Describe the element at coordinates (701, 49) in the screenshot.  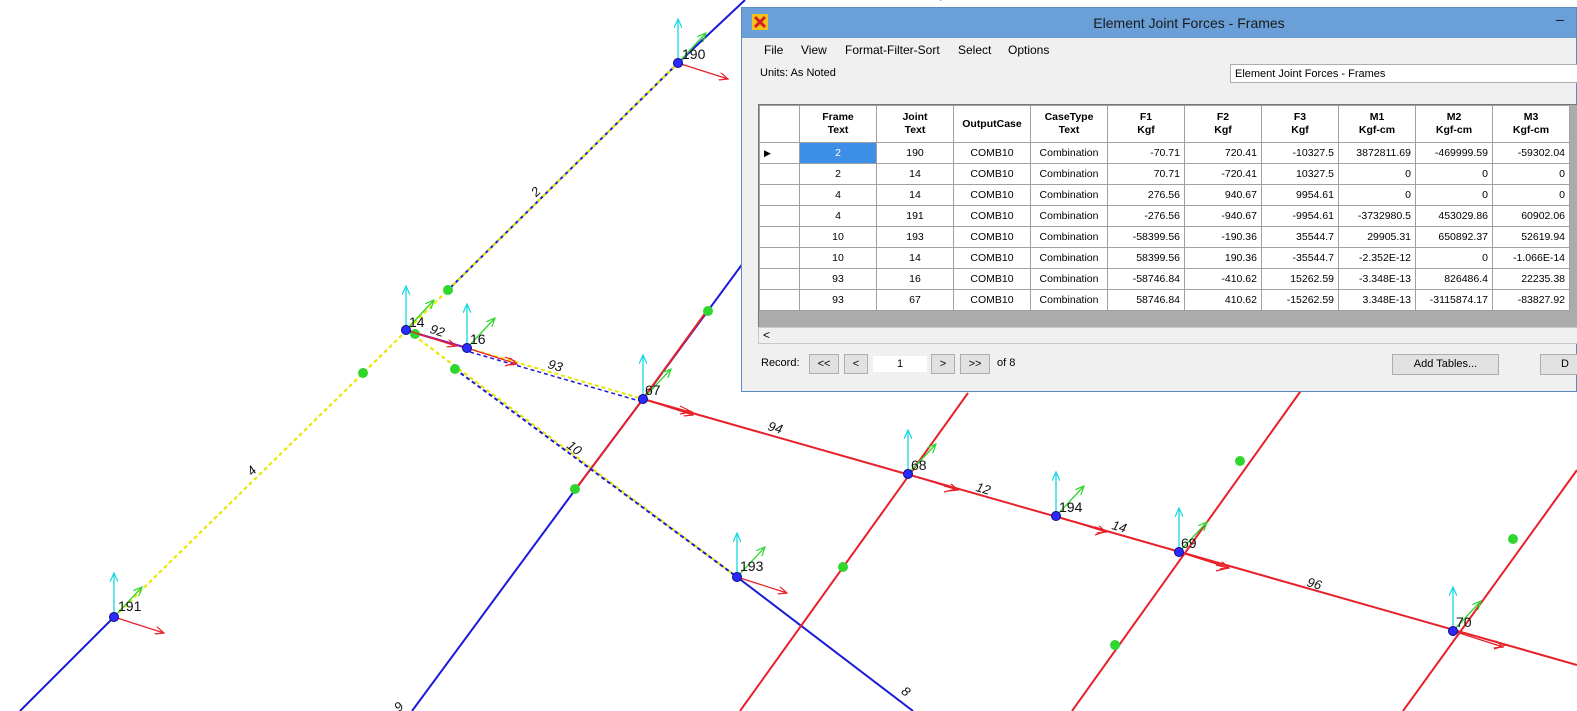
I see `joint: 190` at that location.